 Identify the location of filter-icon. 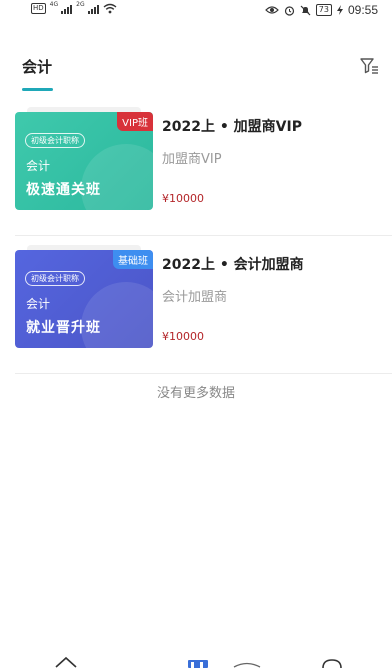
(369, 66).